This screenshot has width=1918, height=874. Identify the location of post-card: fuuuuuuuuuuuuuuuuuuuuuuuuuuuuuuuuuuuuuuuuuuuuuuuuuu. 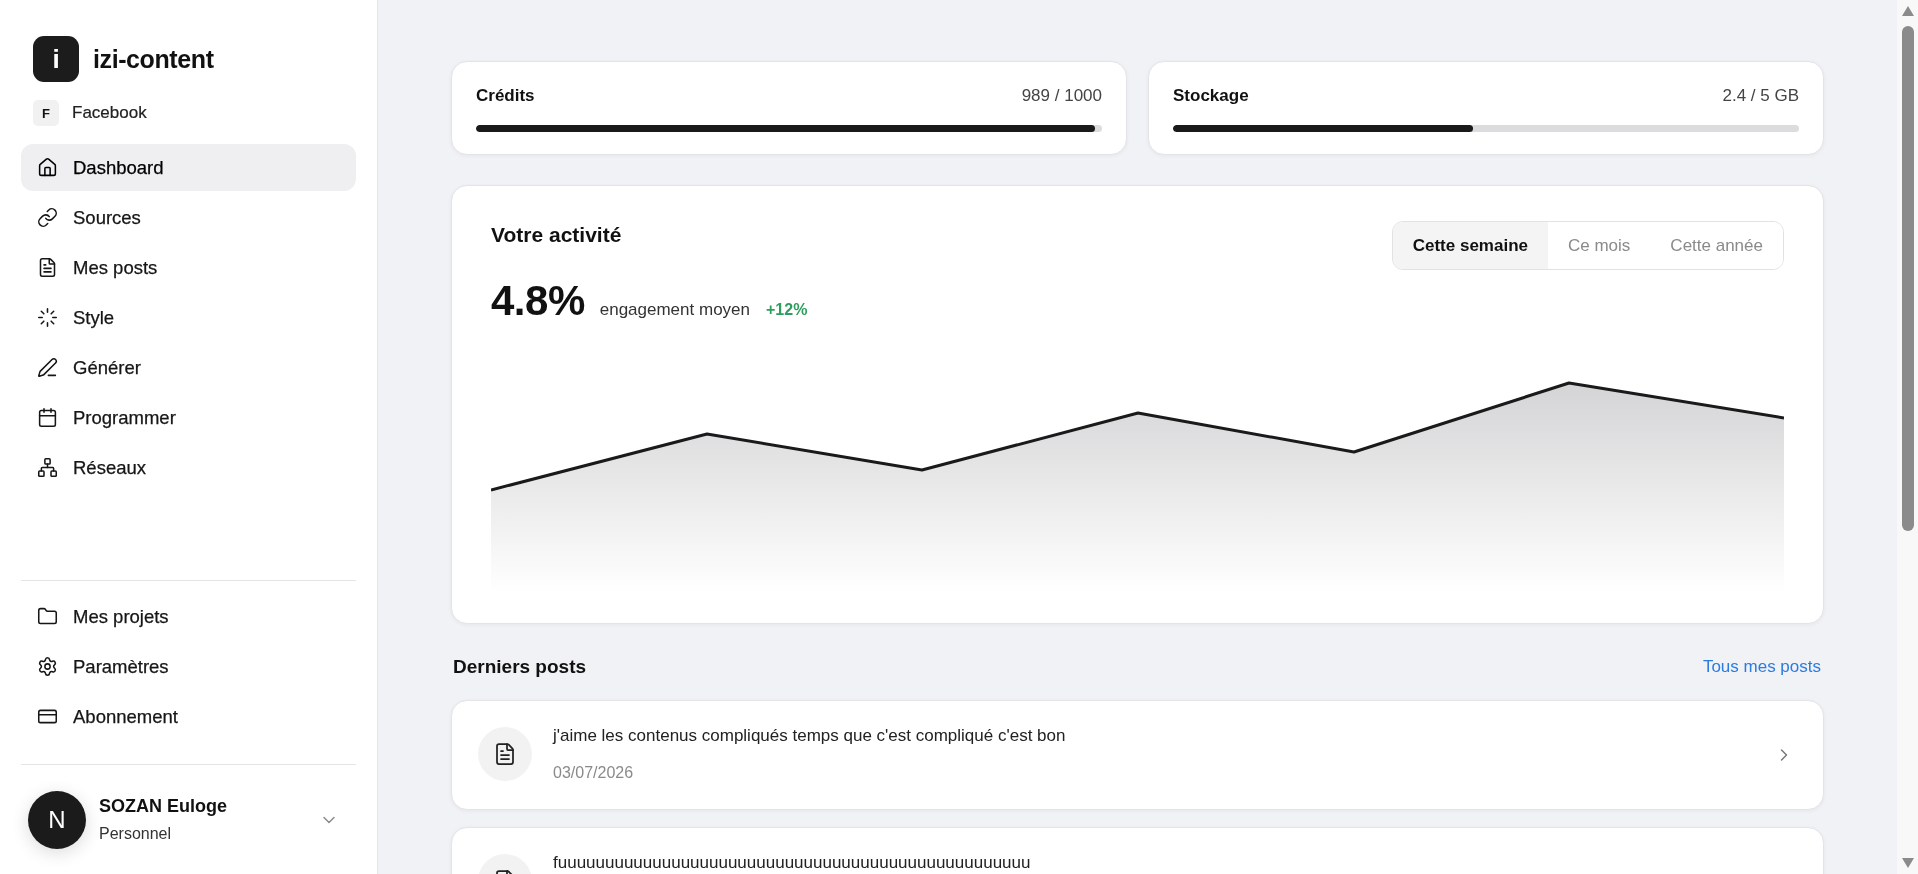
(1137, 850).